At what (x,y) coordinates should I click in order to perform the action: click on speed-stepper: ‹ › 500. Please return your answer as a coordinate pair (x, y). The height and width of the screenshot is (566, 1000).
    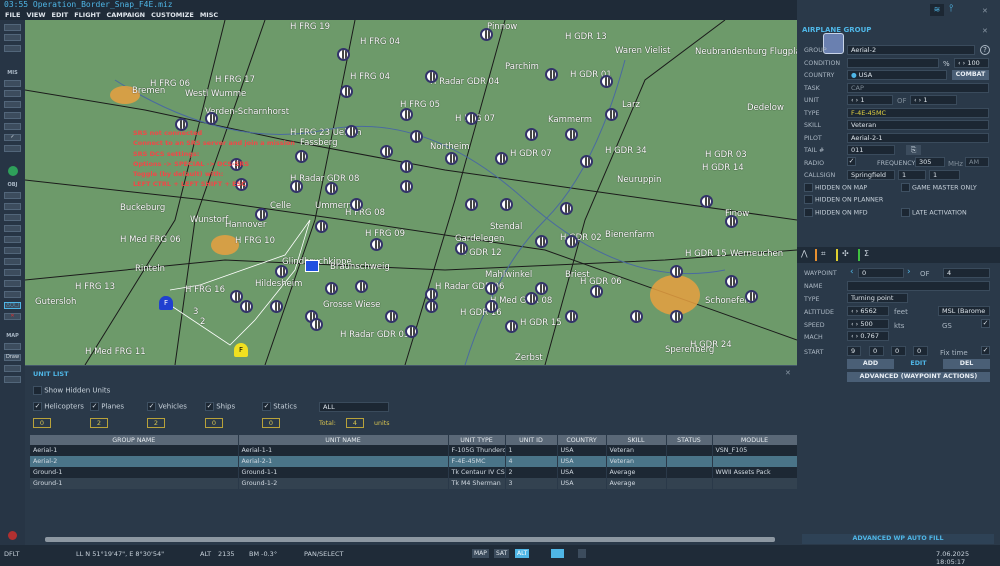
    Looking at the image, I should click on (868, 324).